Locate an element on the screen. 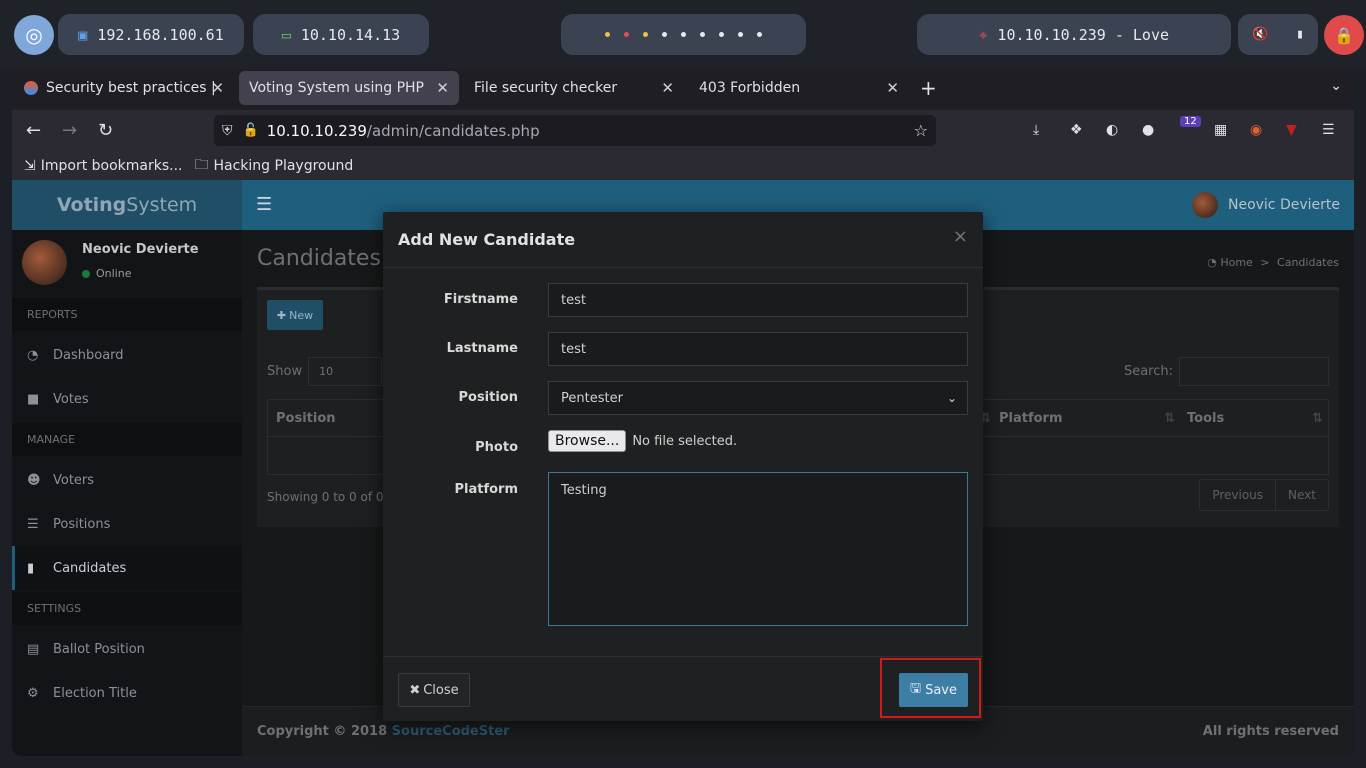  modal-close-icon: × is located at coordinates (960, 236).